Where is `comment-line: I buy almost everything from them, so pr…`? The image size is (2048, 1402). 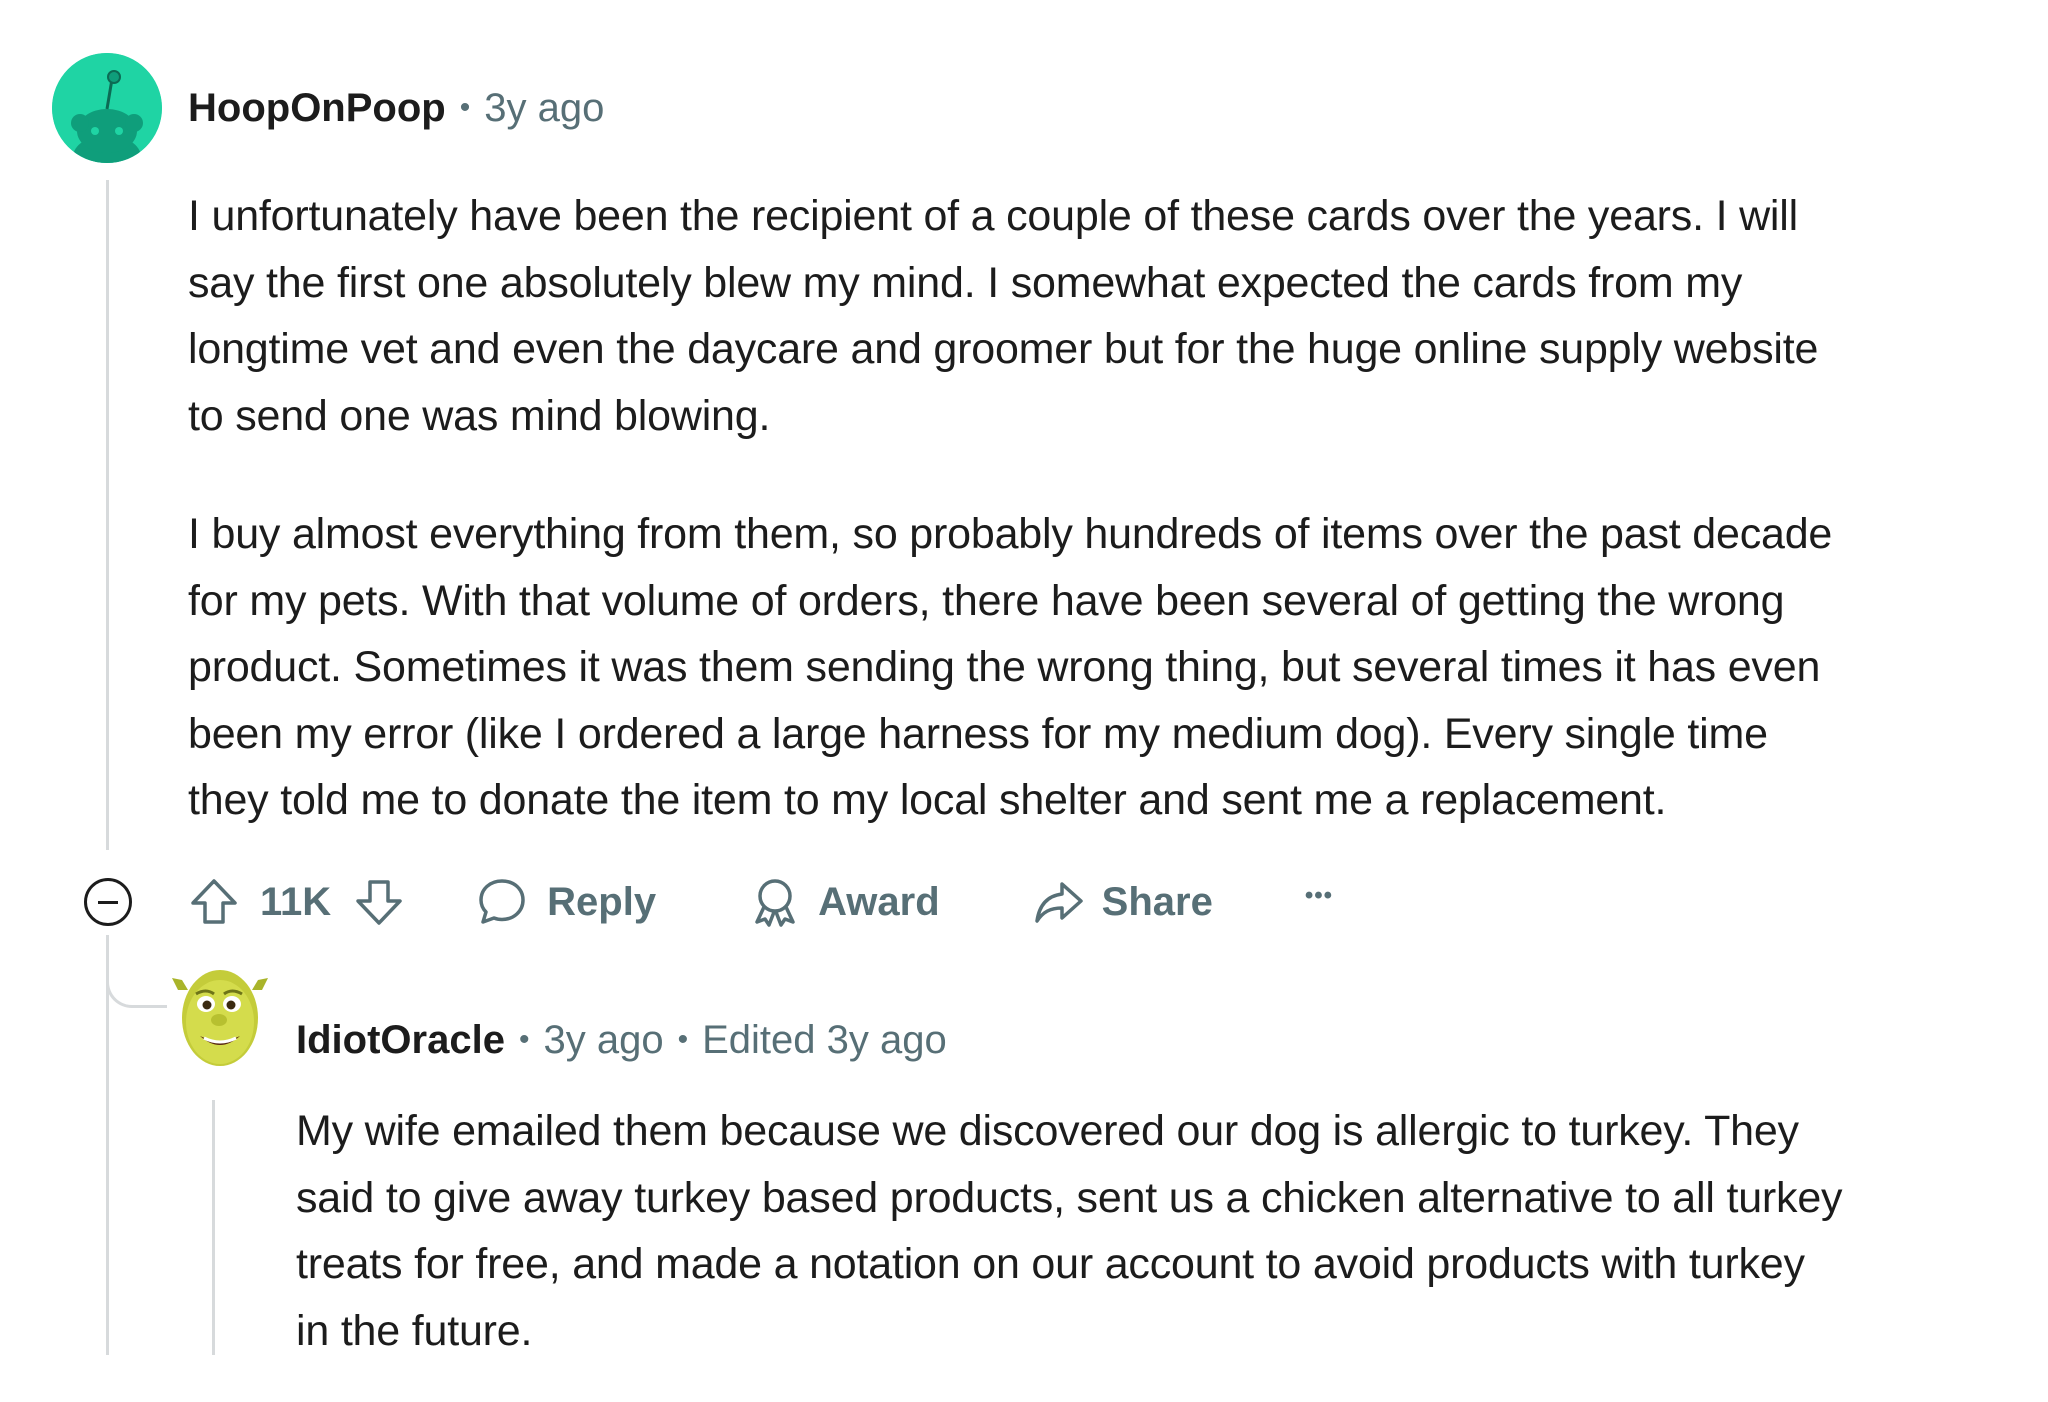
comment-line: I buy almost everything from them, so pr… is located at coordinates (1010, 534).